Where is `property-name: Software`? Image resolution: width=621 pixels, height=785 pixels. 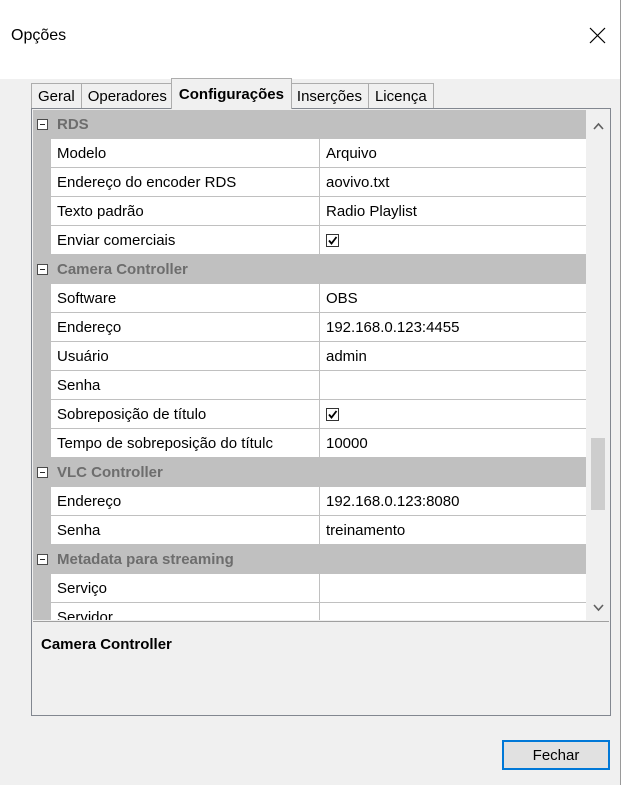
property-name: Software is located at coordinates (185, 298).